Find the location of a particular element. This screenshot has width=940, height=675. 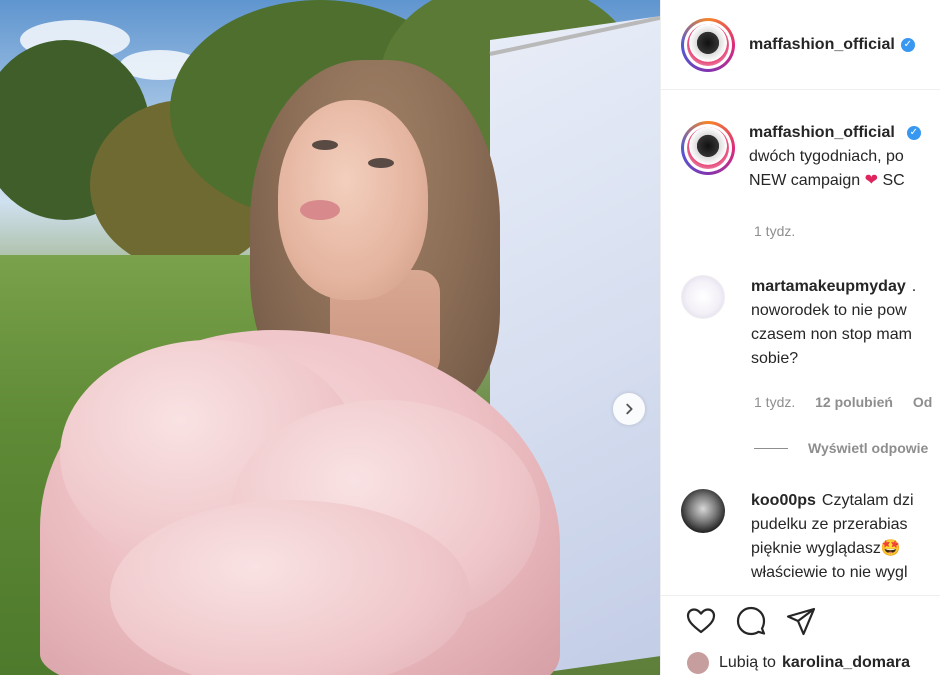

post-actions is located at coordinates (800, 620).